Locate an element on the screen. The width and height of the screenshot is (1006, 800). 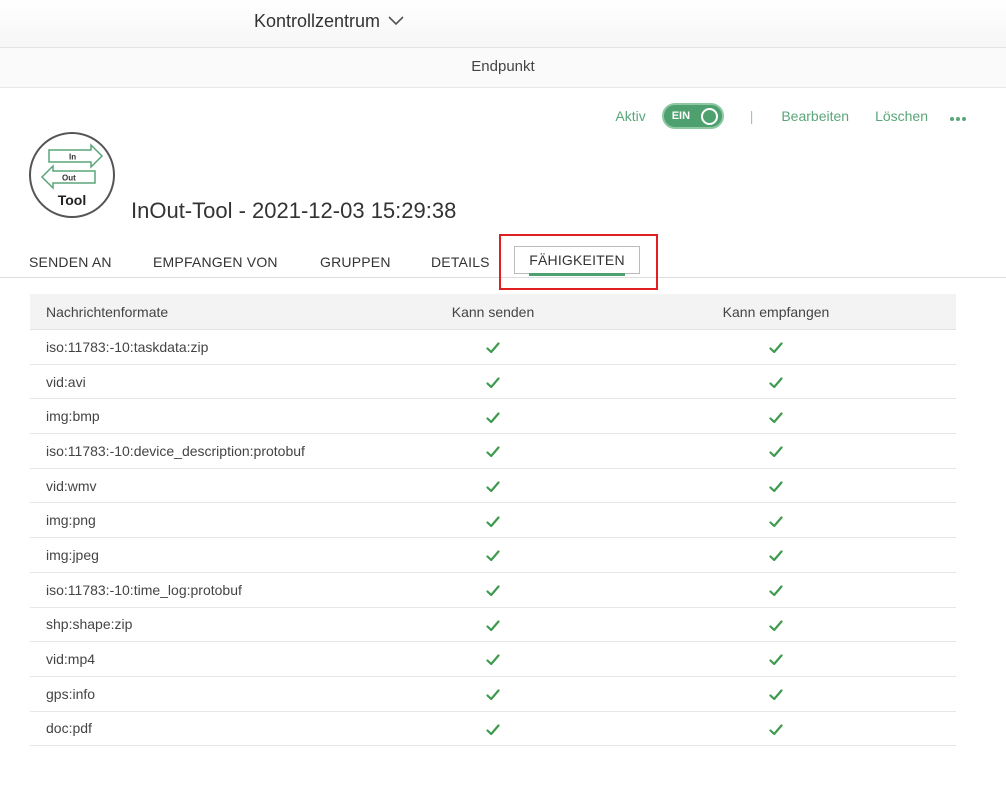
format-cell: vid:mp4 is located at coordinates (71, 659).